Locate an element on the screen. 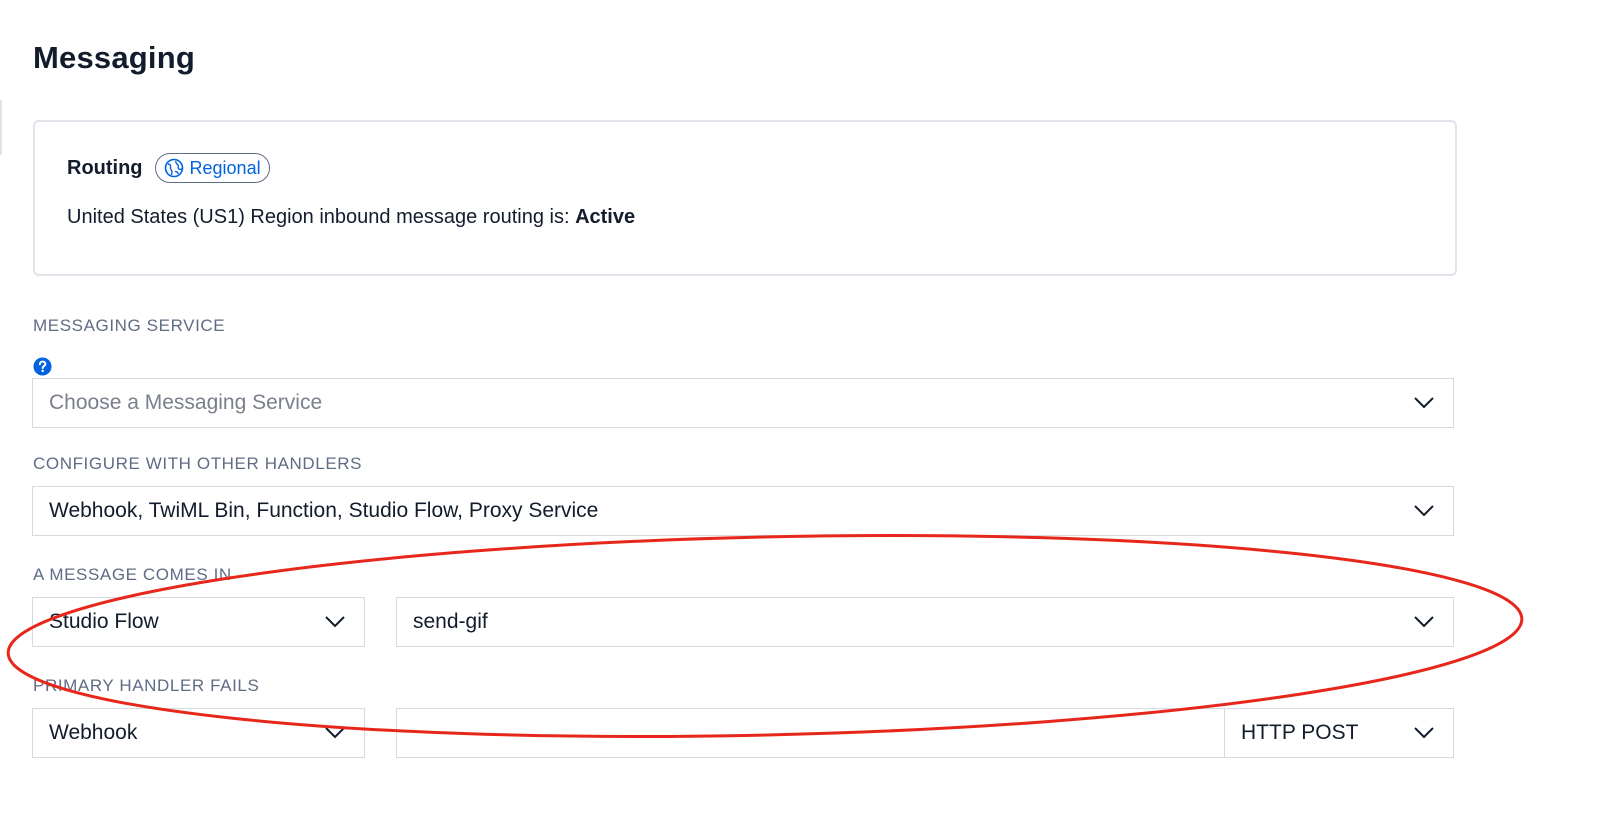  help-icon is located at coordinates (42, 366).